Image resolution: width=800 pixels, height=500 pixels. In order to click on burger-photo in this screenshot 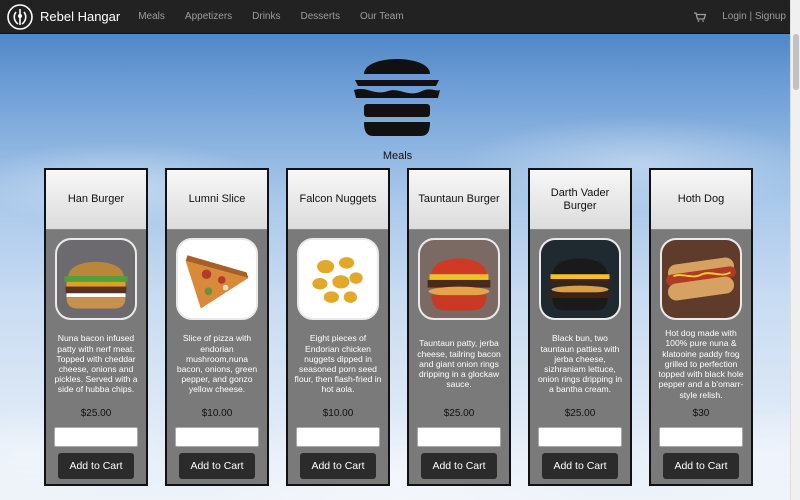, I will do `click(96, 279)`.